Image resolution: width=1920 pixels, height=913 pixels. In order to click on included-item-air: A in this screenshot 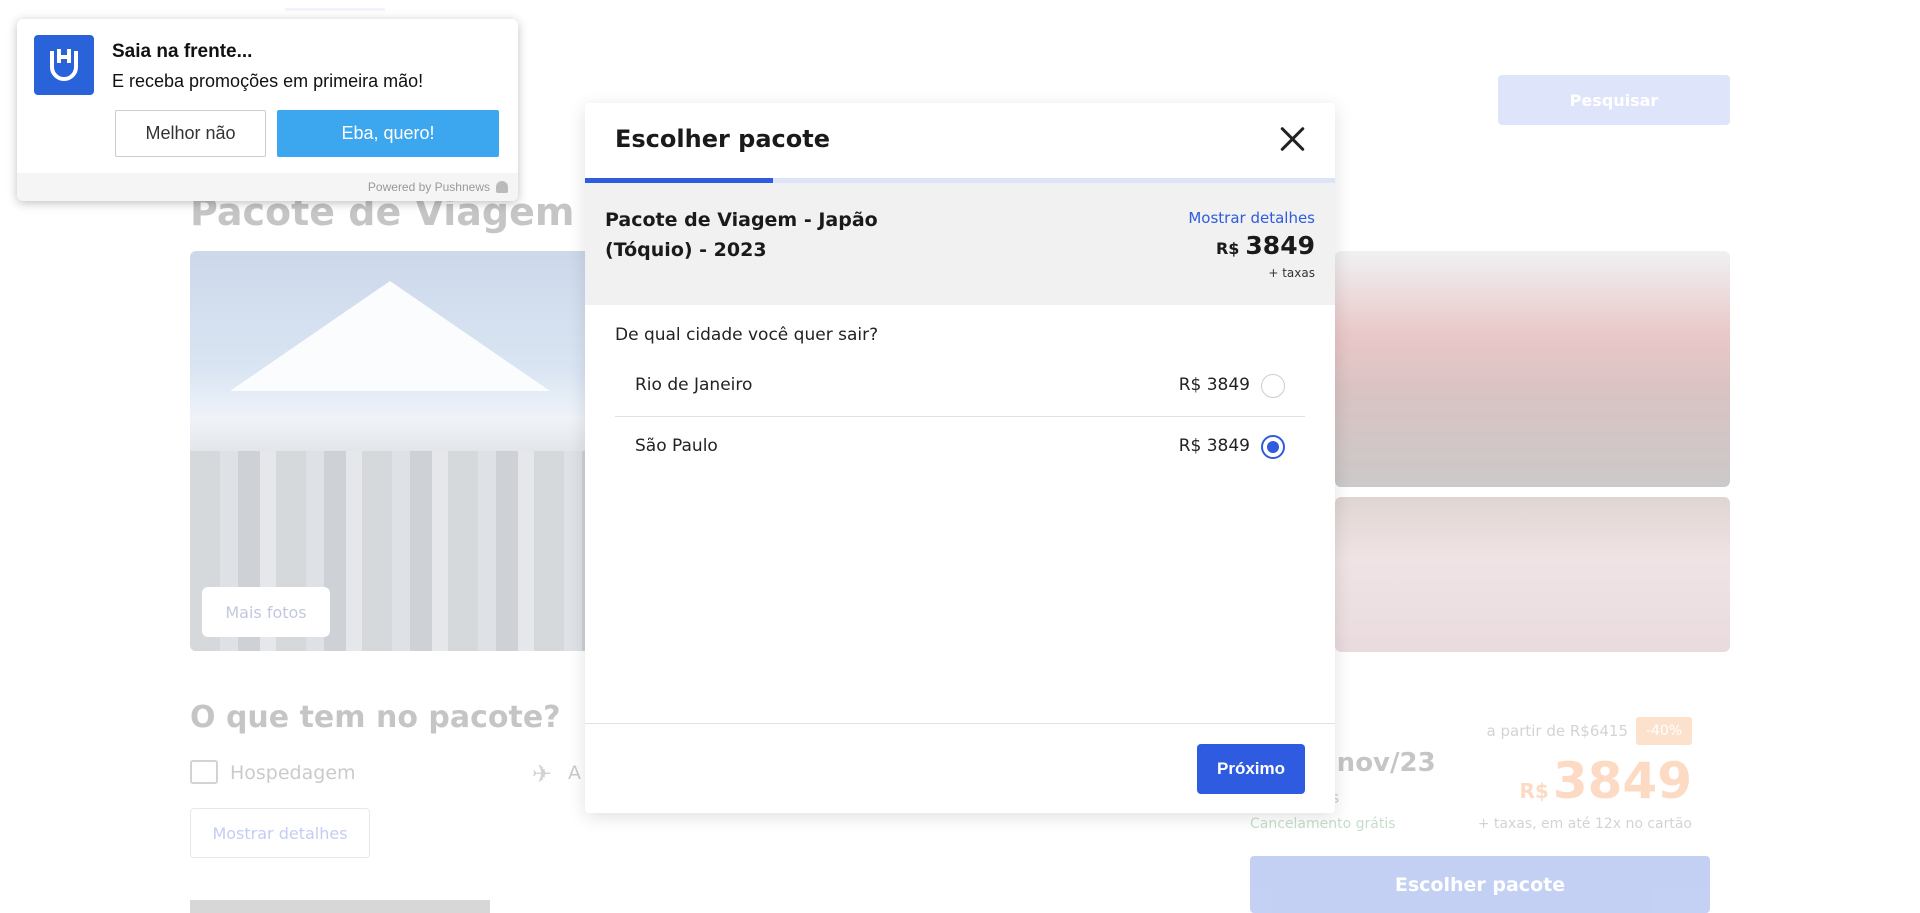, I will do `click(574, 773)`.